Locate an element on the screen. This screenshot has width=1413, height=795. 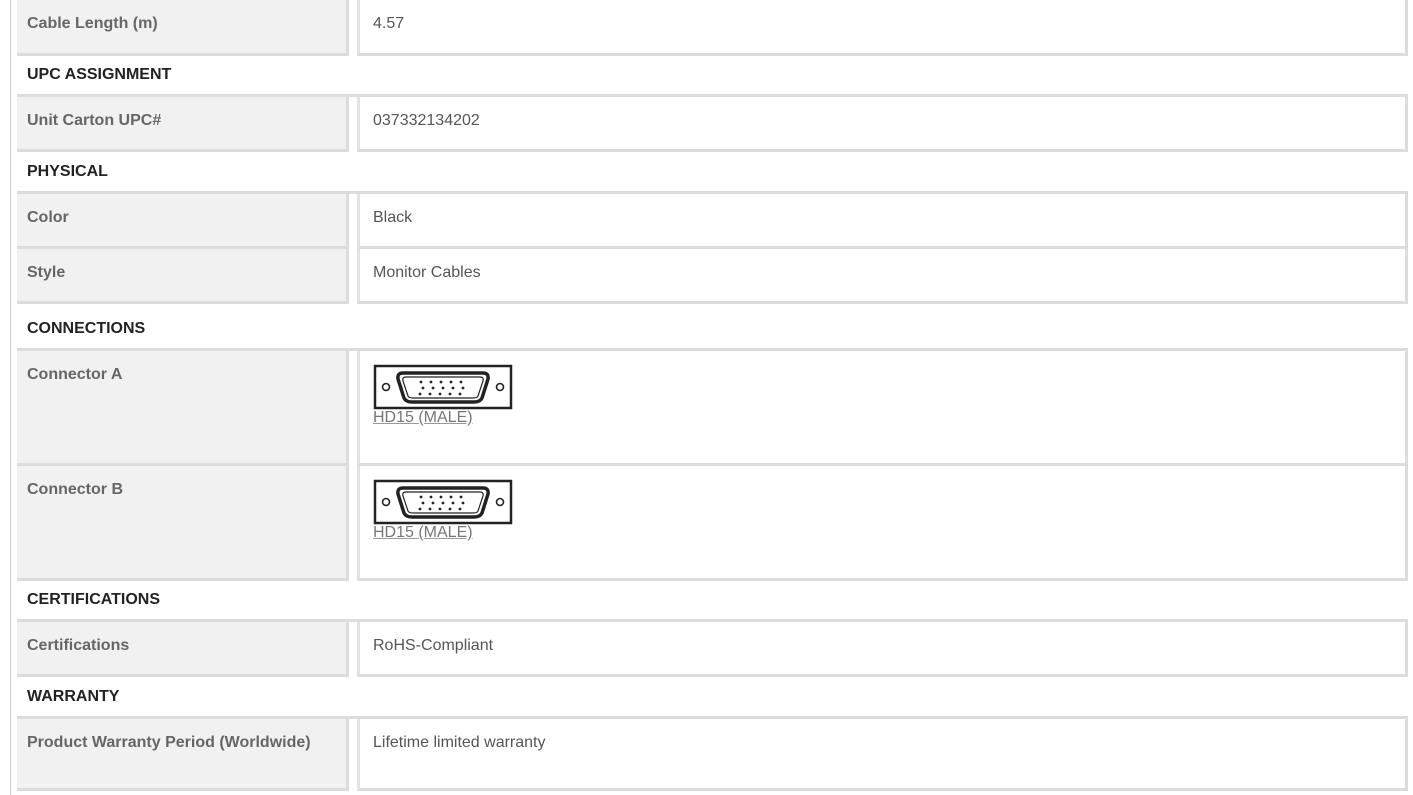
spec-value: Lifetime limited warranty is located at coordinates (882, 755).